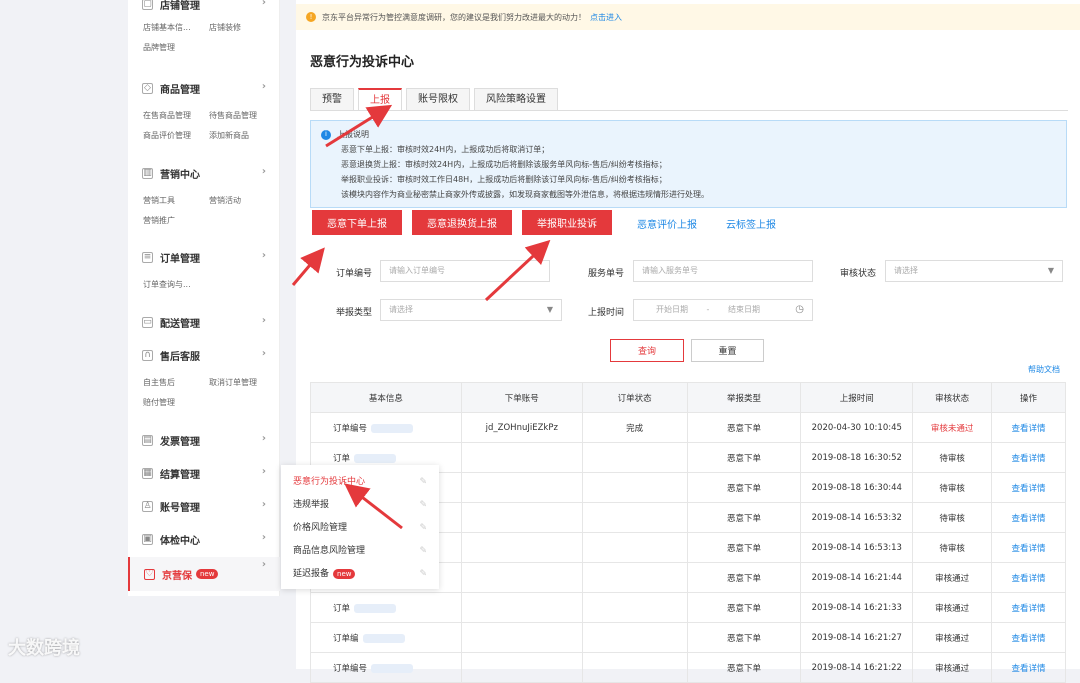  I want to click on sidebar-item: 营销活动, so click(242, 201).